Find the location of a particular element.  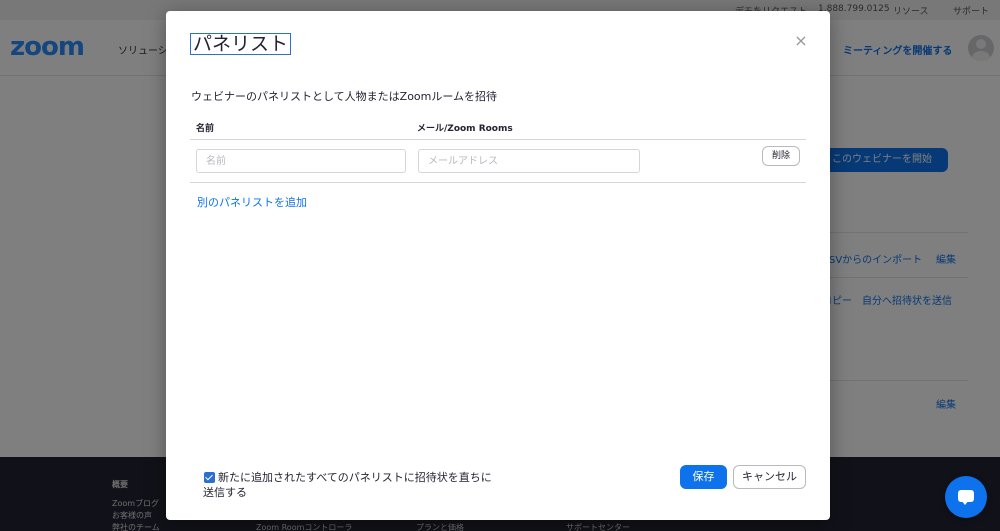

column-header-name: 名前 is located at coordinates (205, 129).